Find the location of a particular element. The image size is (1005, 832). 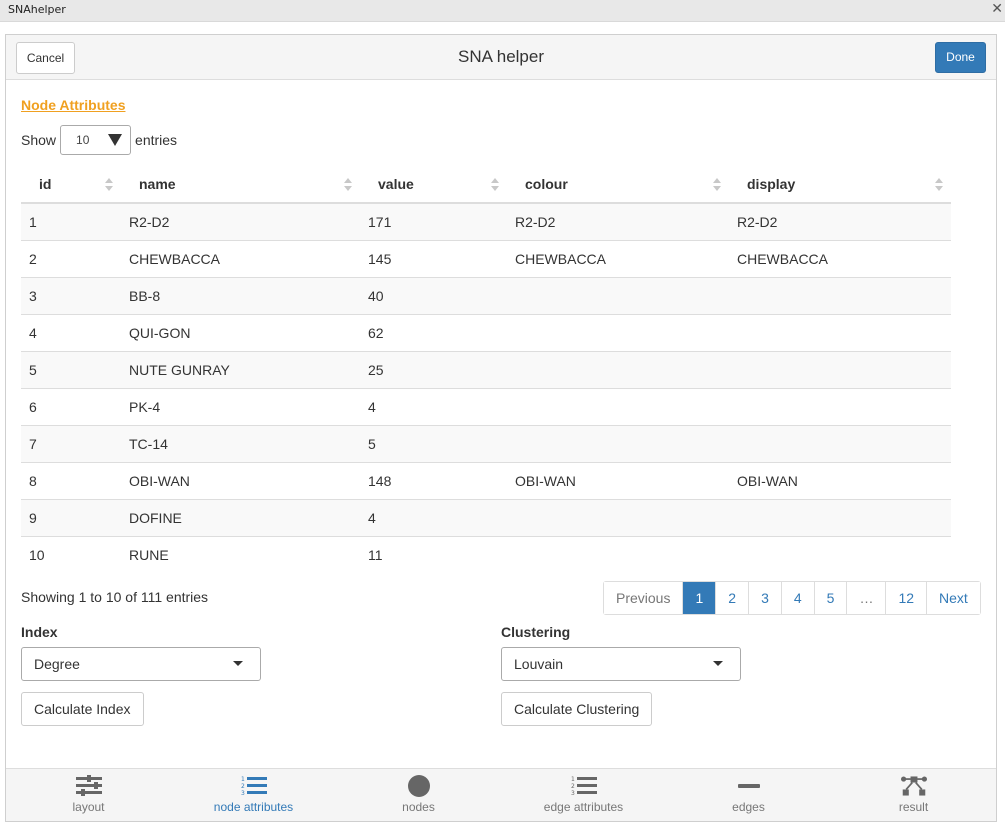

length-control: Show 10 entries is located at coordinates (99, 140).